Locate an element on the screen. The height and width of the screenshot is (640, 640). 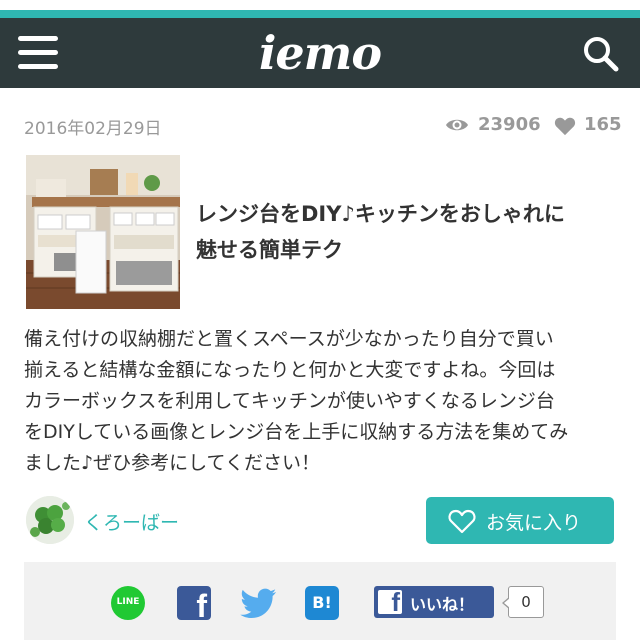
summary-line: カラーボックスを利用してキッチンが使いやすくなるレンジ台 is located at coordinates (289, 401).